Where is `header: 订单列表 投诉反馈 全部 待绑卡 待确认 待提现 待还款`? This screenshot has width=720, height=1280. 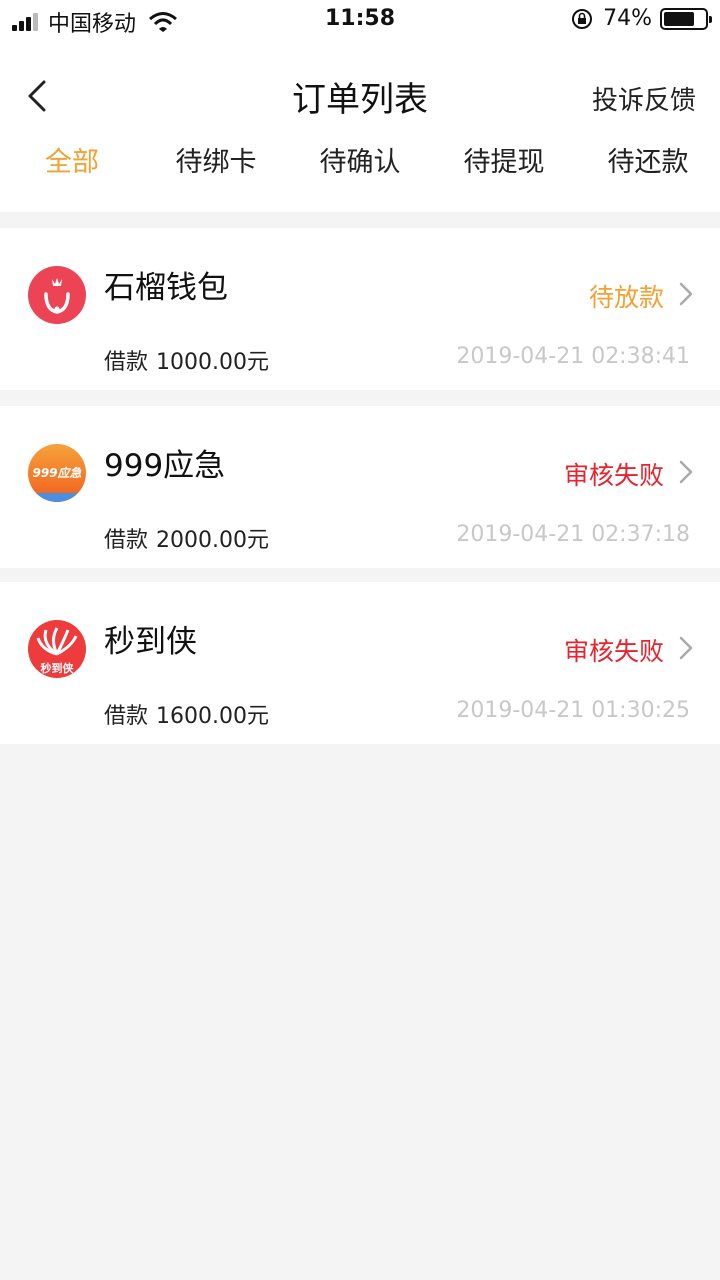
header: 订单列表 投诉反馈 全部 待绑卡 待确认 待提现 待还款 is located at coordinates (360, 126).